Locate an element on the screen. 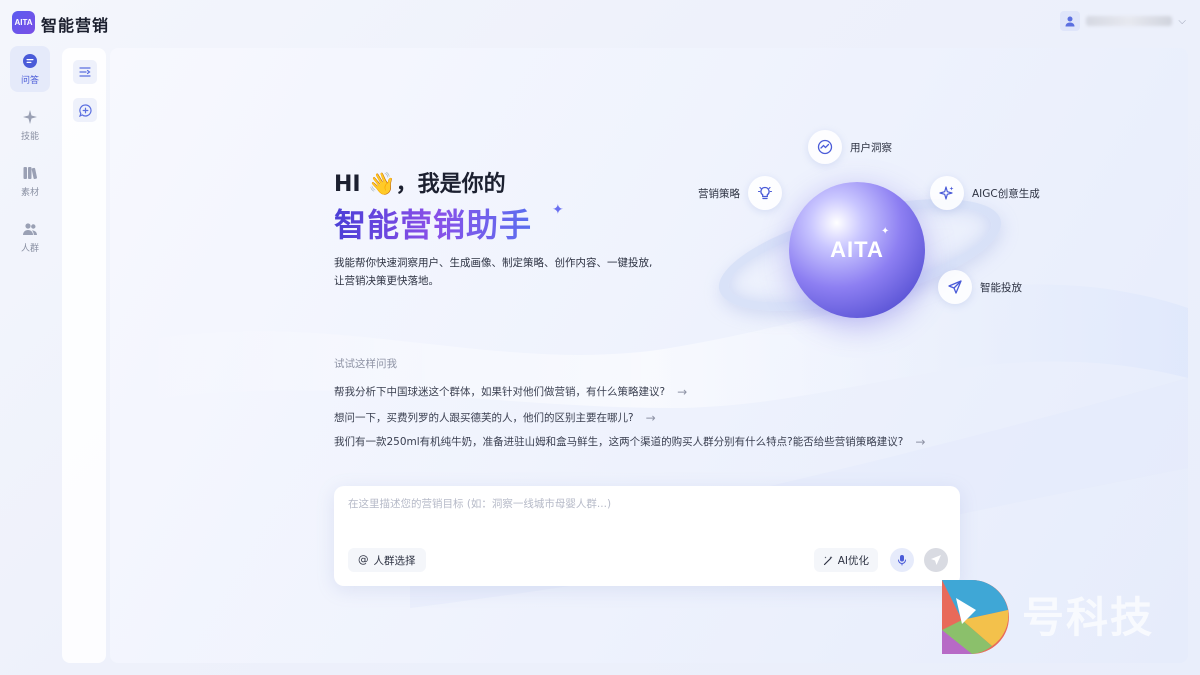 Image resolution: width=1200 pixels, height=675 pixels. nav-item-qa: 问答 is located at coordinates (30, 69).